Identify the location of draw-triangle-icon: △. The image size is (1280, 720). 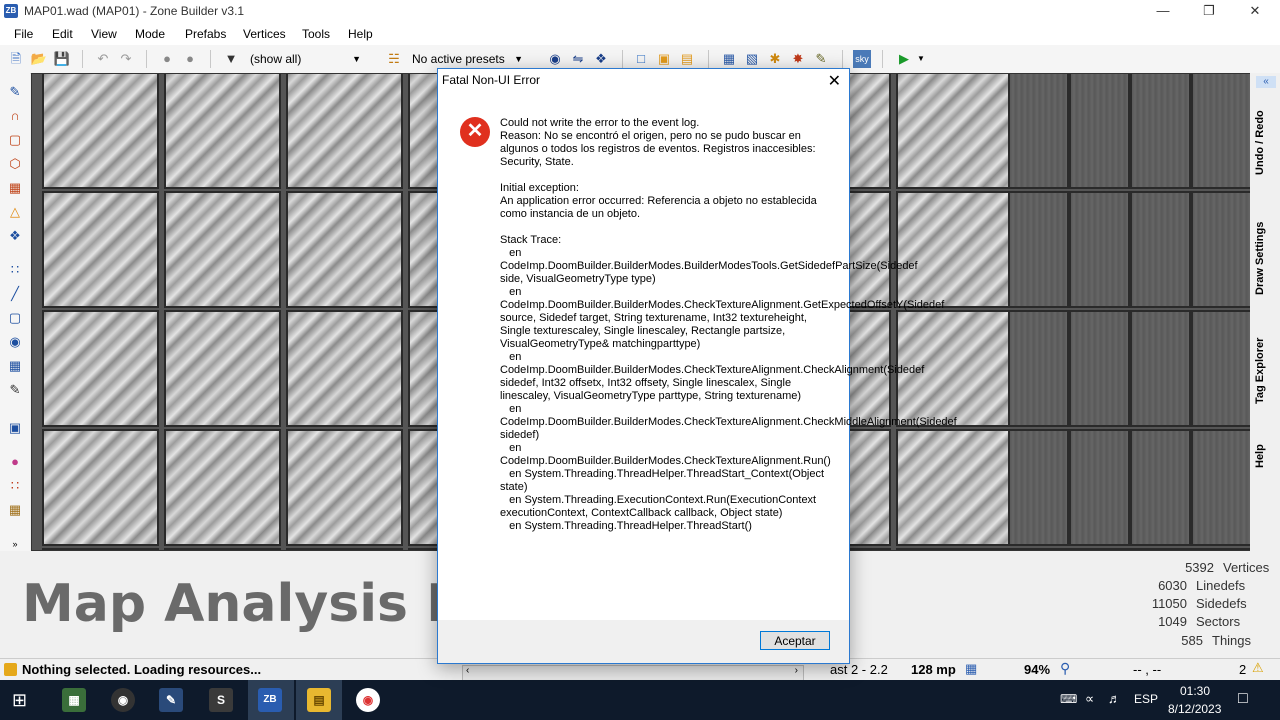
(15, 212).